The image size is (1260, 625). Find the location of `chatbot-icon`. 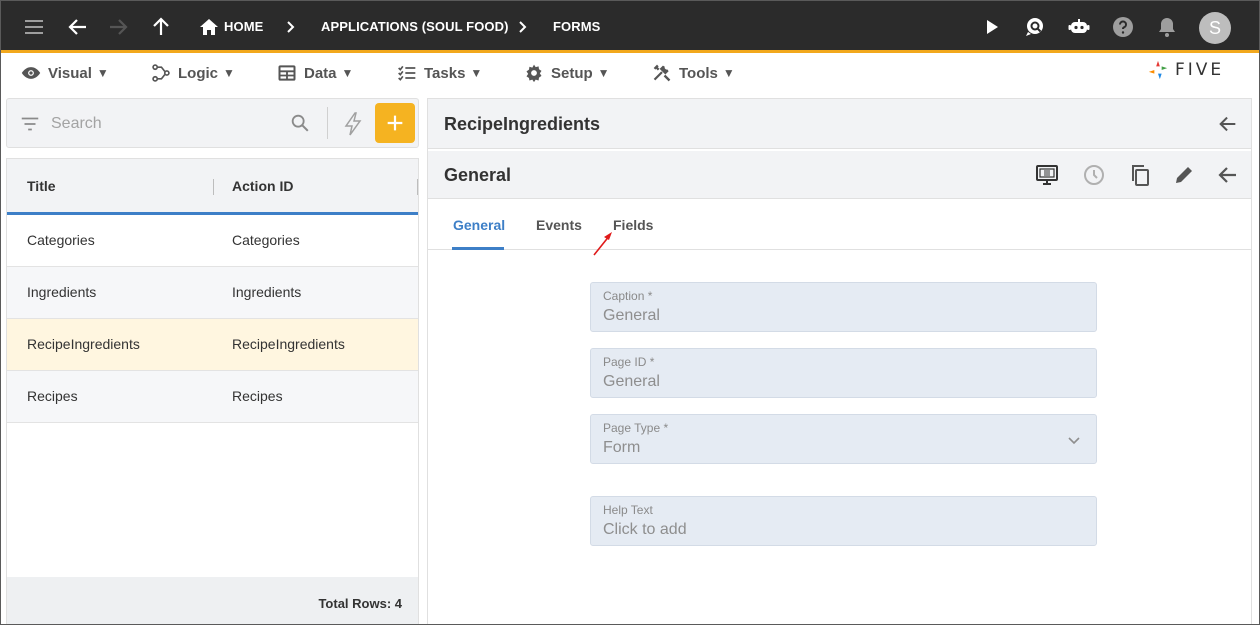

chatbot-icon is located at coordinates (1079, 27).